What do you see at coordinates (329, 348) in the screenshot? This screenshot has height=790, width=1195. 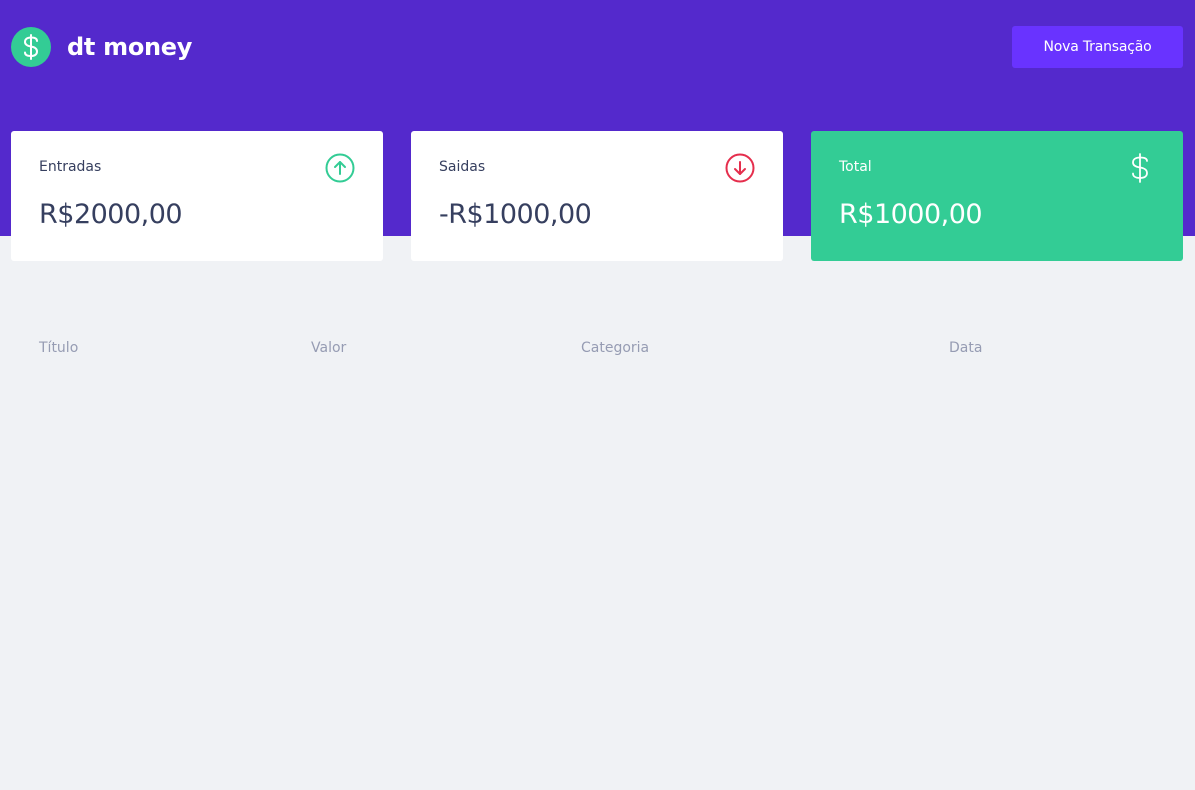 I see `column-header-value: Valor` at bounding box center [329, 348].